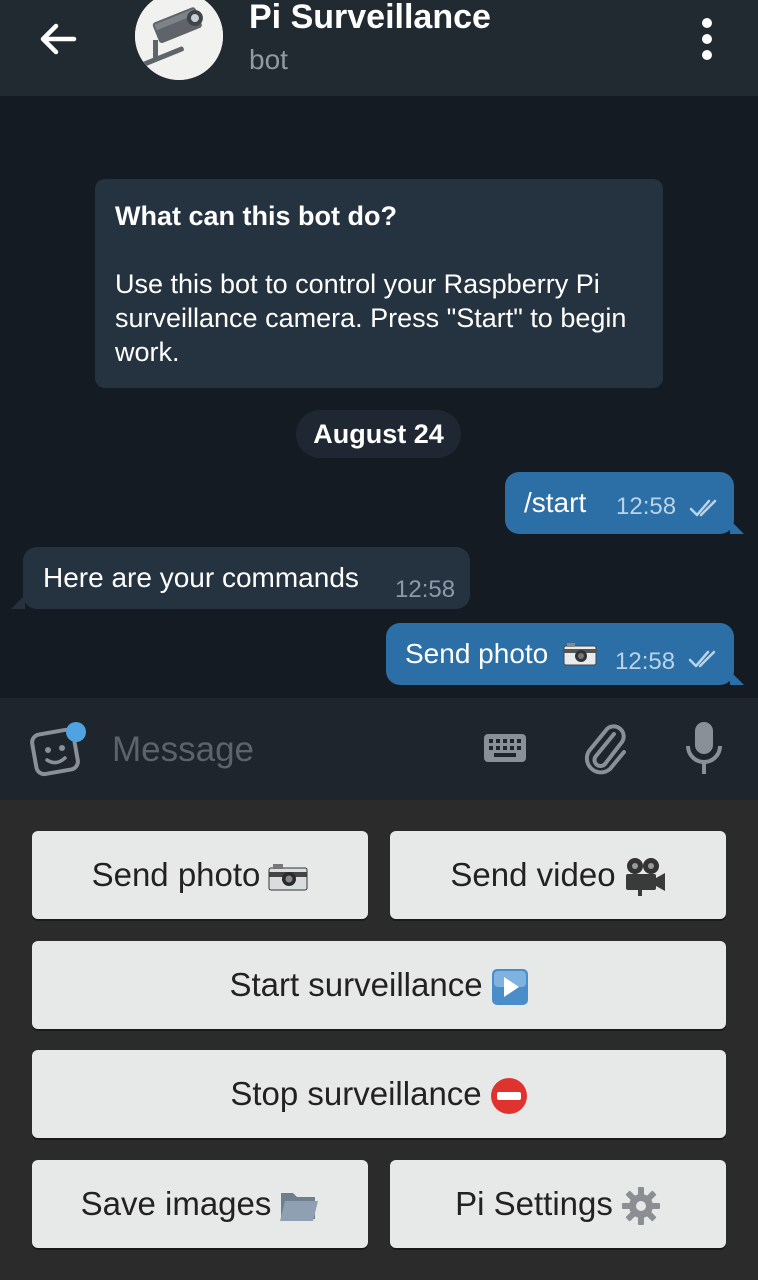 The image size is (758, 1280). I want to click on message-input-bar, so click(379, 749).